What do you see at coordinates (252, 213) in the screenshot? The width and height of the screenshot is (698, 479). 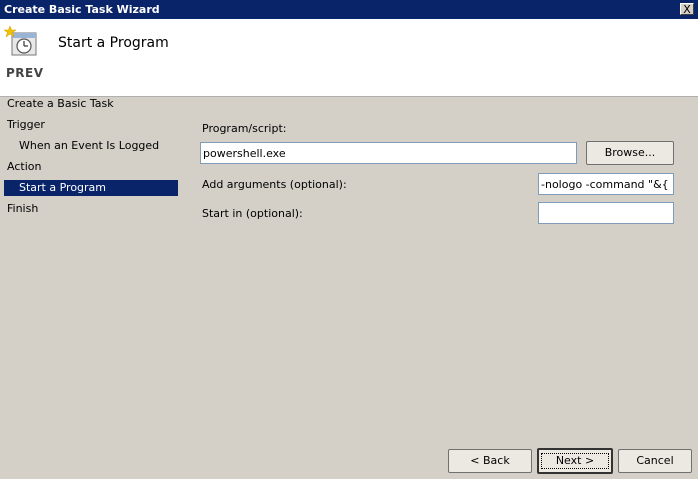 I see `start-in-label: Start in (optional):` at bounding box center [252, 213].